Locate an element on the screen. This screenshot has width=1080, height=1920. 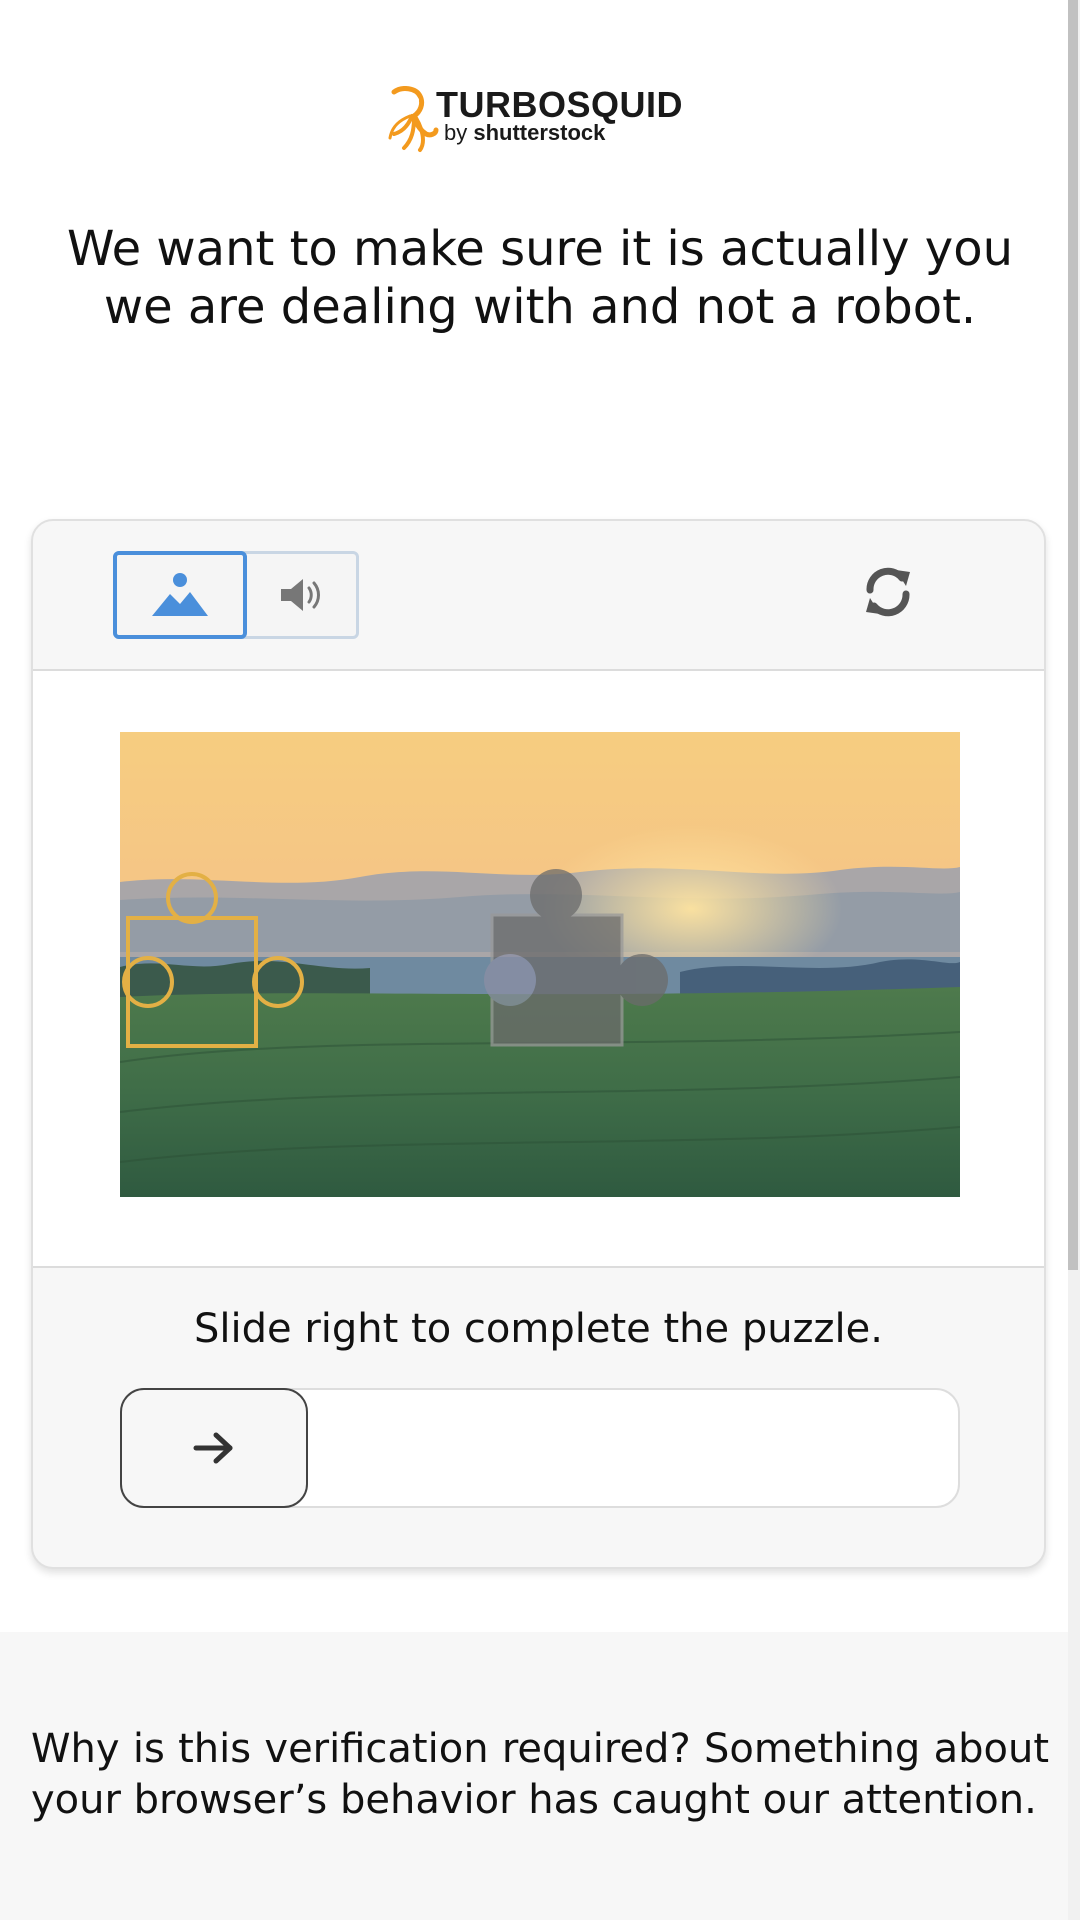
squid-logo-icon is located at coordinates (413, 119).